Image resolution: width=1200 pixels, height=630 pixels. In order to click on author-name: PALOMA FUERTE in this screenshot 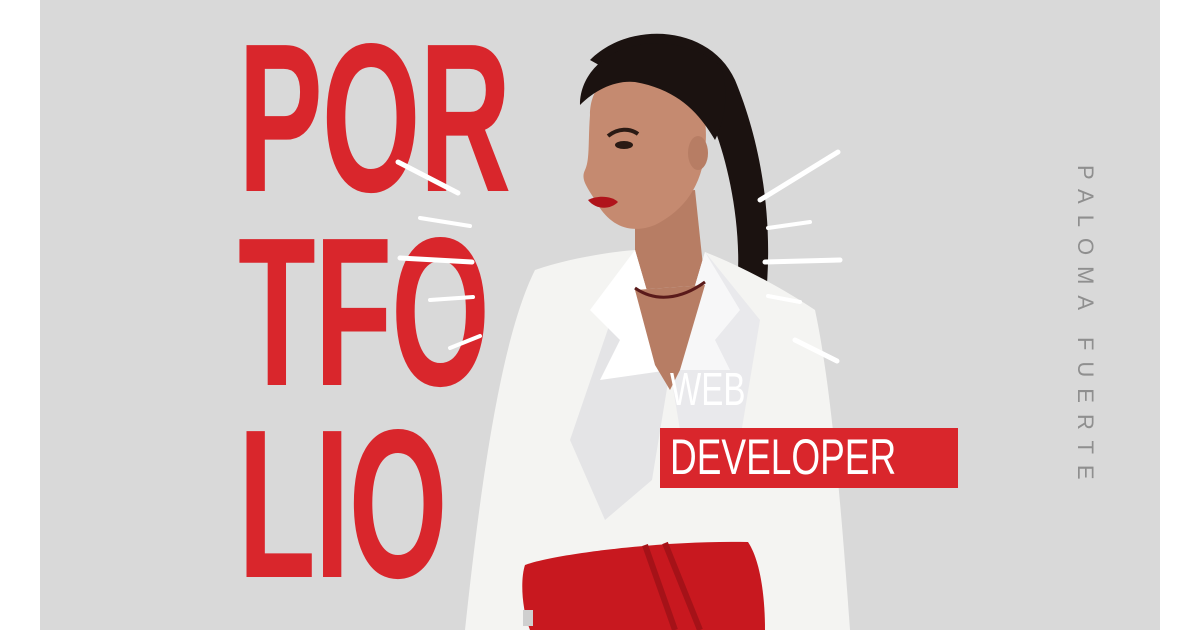, I will do `click(1085, 328)`.